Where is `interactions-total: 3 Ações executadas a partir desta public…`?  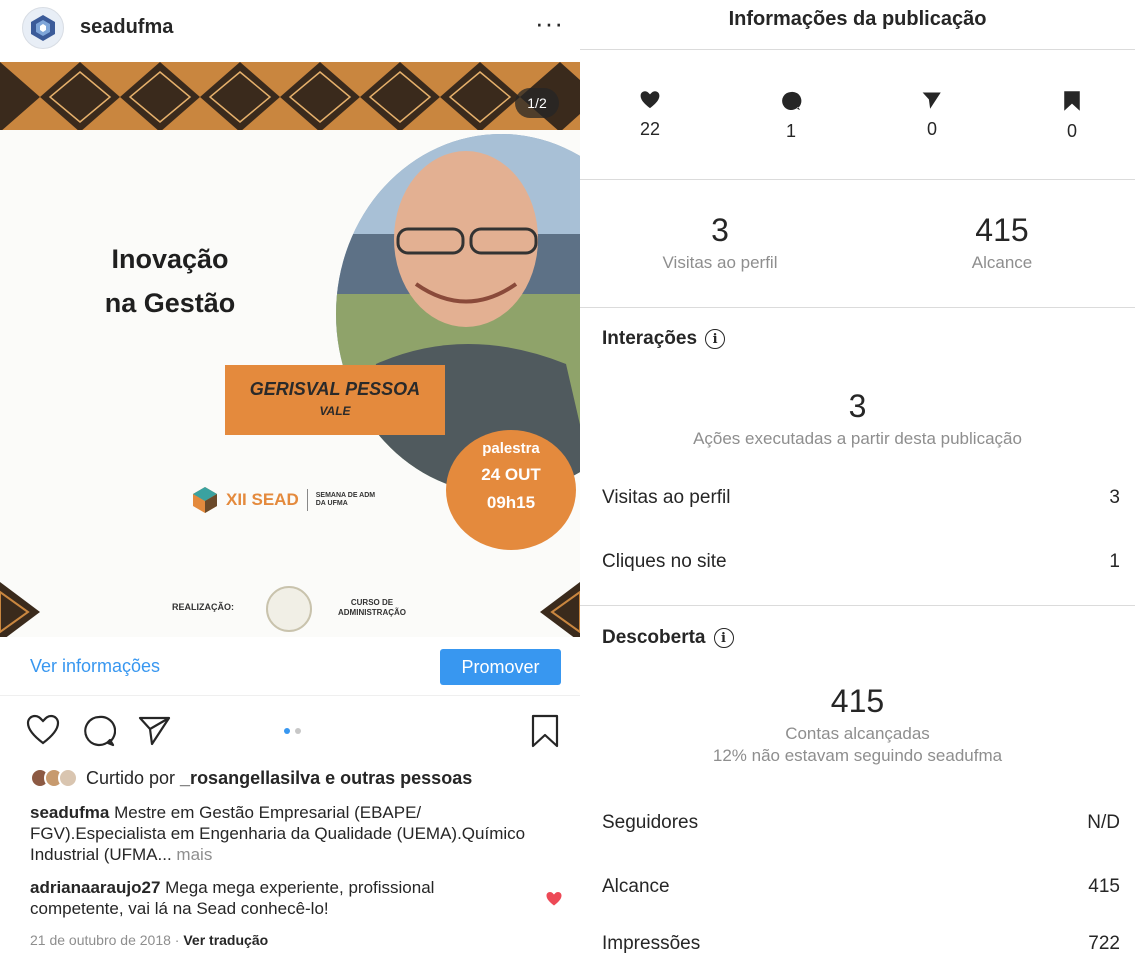 interactions-total: 3 Ações executadas a partir desta public… is located at coordinates (857, 418).